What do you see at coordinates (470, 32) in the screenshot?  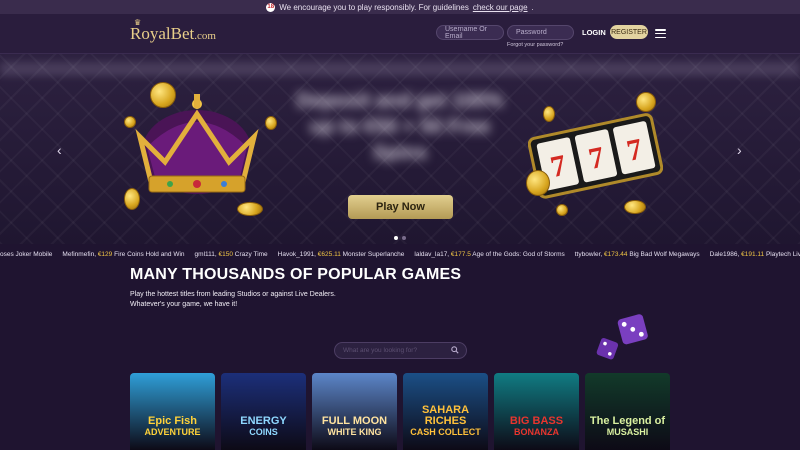 I see `username-input: Username Or Email` at bounding box center [470, 32].